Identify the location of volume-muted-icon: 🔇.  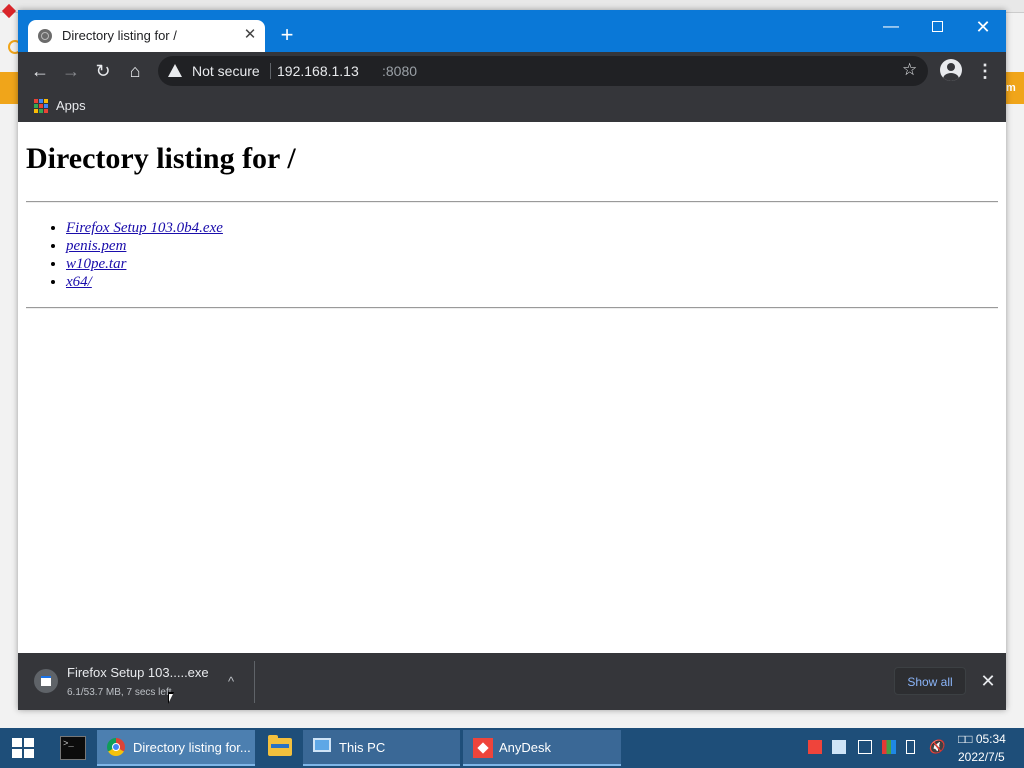
(936, 747).